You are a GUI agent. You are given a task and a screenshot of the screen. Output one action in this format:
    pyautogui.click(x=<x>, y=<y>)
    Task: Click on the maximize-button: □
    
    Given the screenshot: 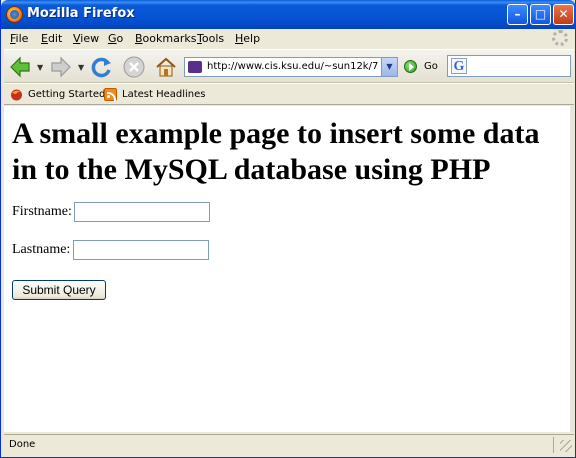 What is the action you would take?
    pyautogui.click(x=540, y=14)
    